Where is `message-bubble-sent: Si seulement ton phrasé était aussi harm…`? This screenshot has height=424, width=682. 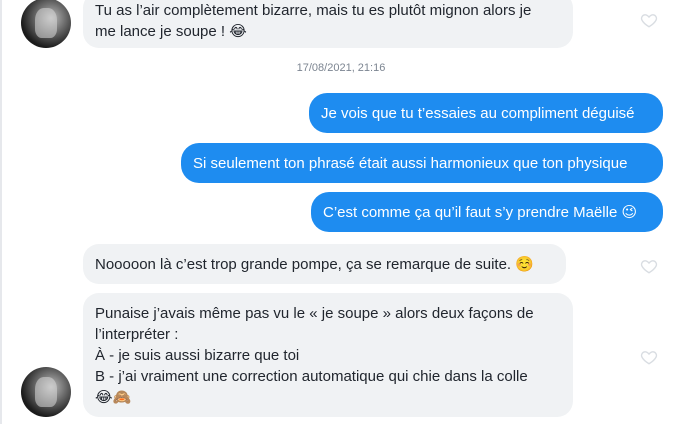 message-bubble-sent: Si seulement ton phrasé était aussi harm… is located at coordinates (422, 163).